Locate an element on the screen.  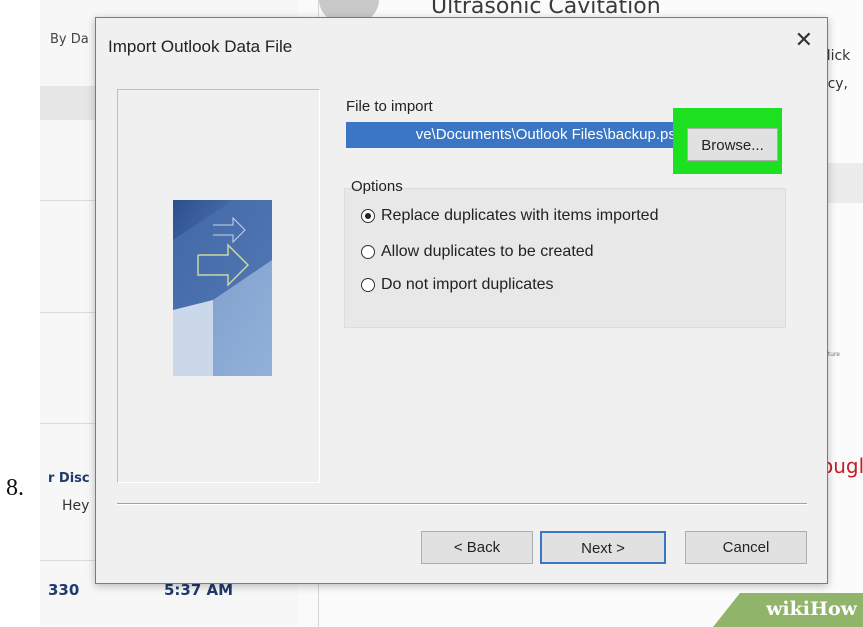
message-sender: r Disc is located at coordinates (69, 478).